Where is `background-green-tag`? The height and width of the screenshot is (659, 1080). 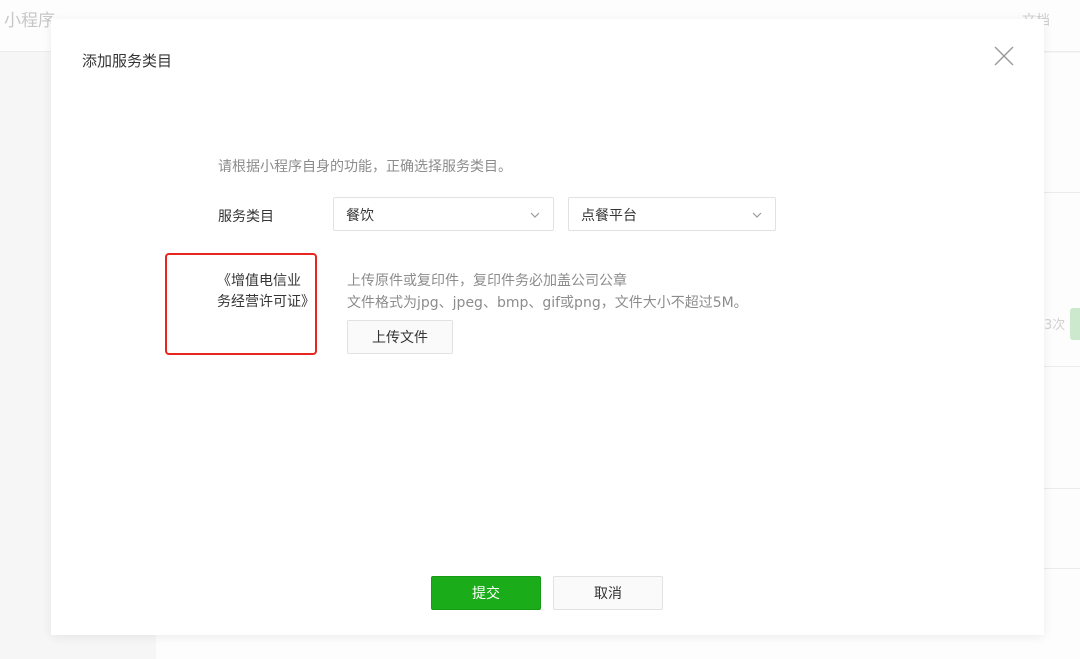 background-green-tag is located at coordinates (1075, 324).